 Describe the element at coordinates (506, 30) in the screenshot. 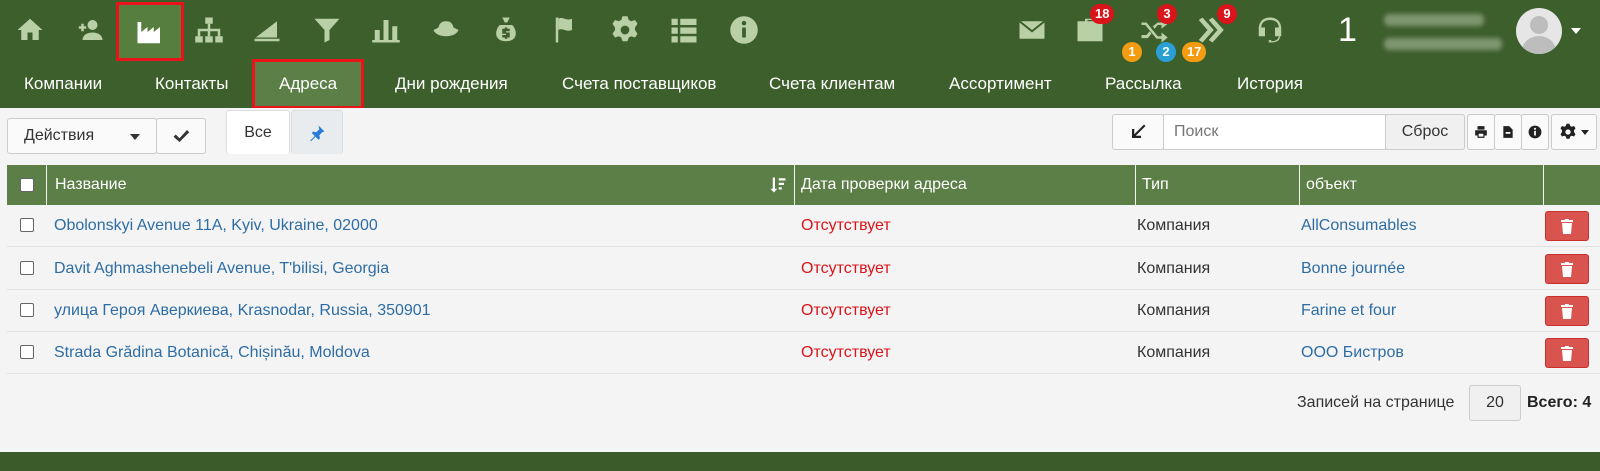

I see `money-bag-icon` at that location.